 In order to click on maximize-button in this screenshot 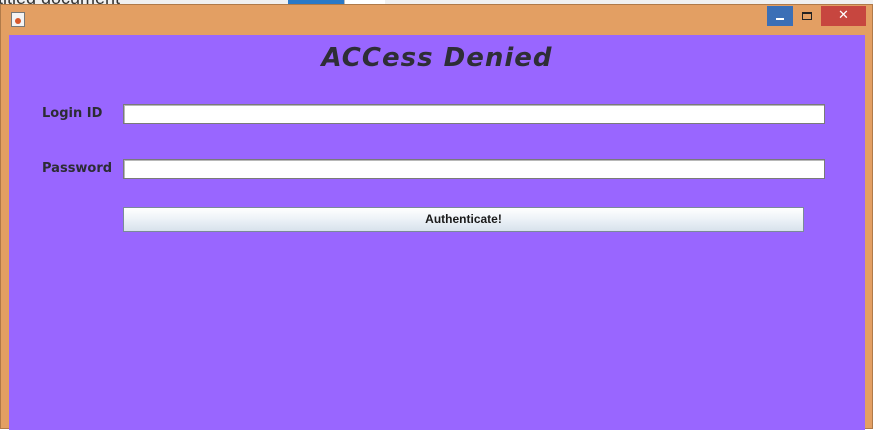, I will do `click(807, 16)`.